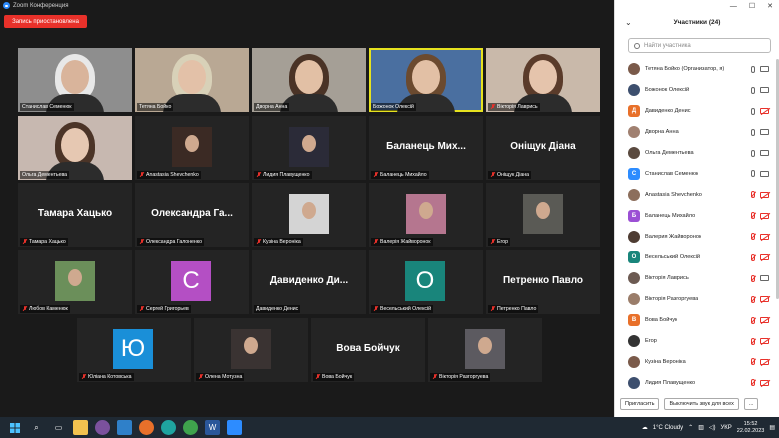  I want to click on participant-list-item: Б Баланець Михайло, so click(695, 215).